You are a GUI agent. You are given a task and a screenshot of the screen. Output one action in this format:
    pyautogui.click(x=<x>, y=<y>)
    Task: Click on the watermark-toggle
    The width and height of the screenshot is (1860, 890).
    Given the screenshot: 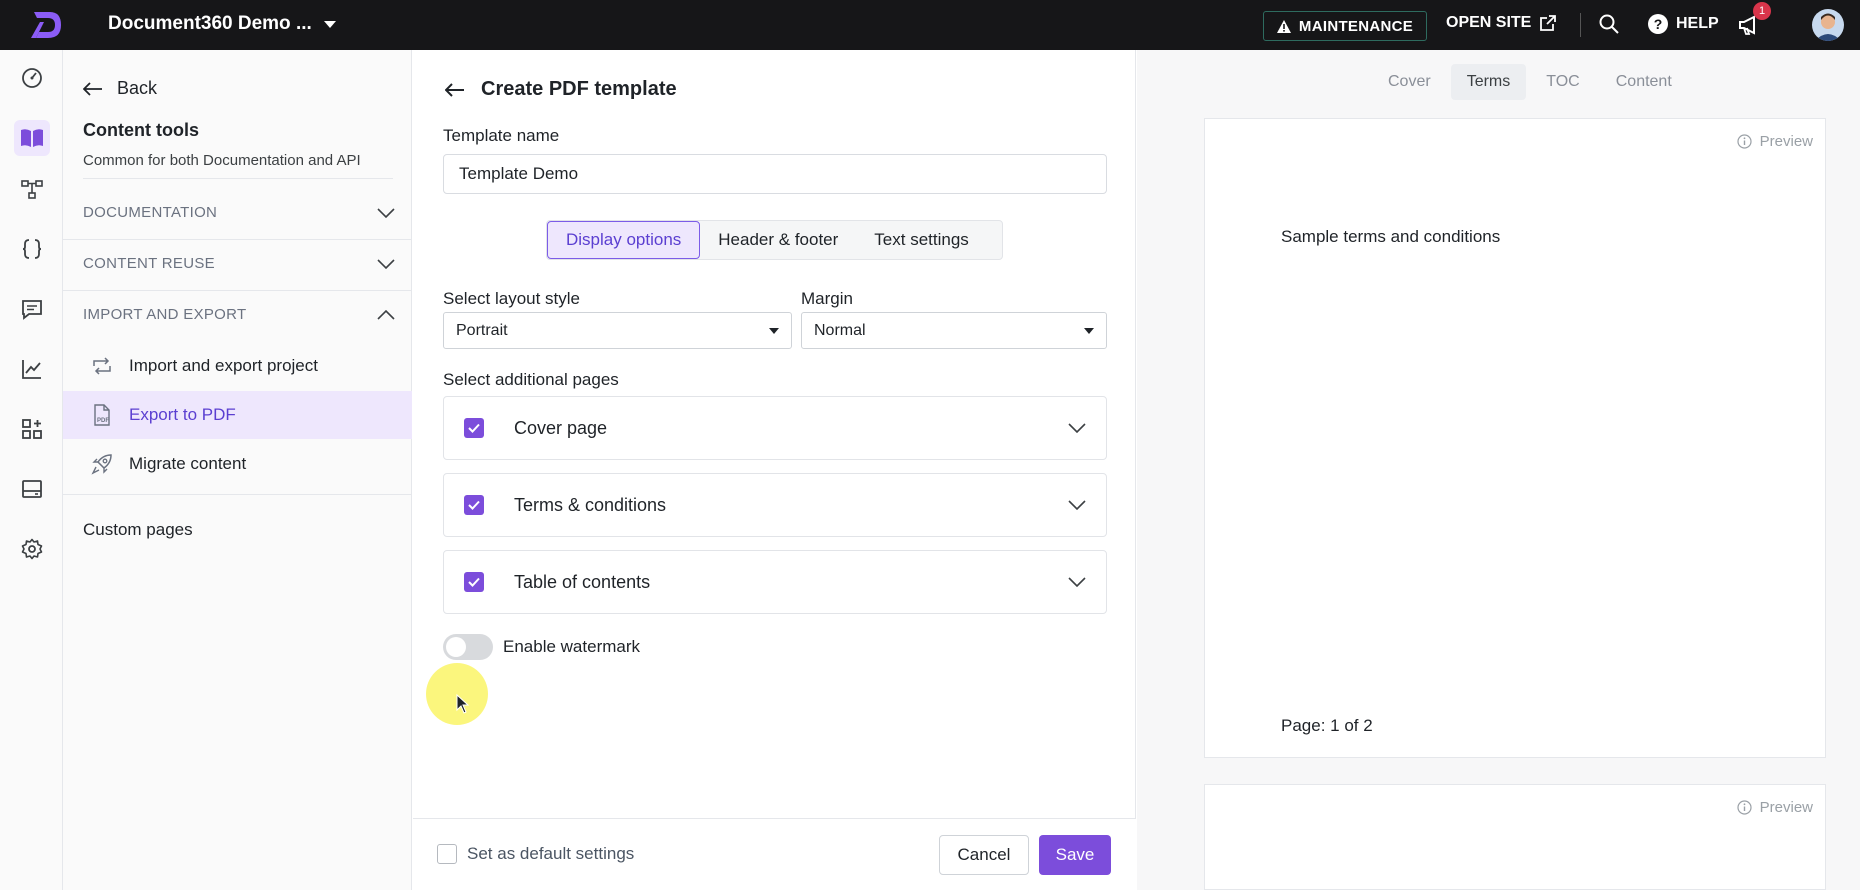 What is the action you would take?
    pyautogui.click(x=468, y=647)
    